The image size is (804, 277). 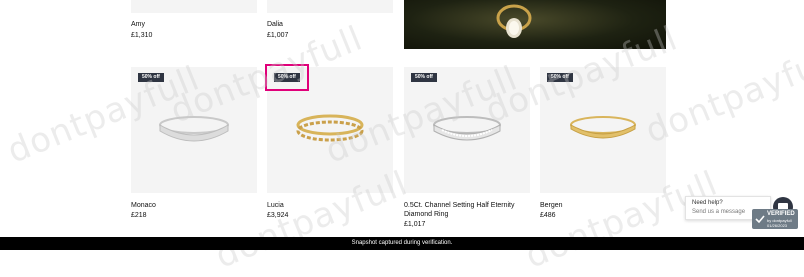 I want to click on verified-date: 01/26/2023, so click(x=777, y=225).